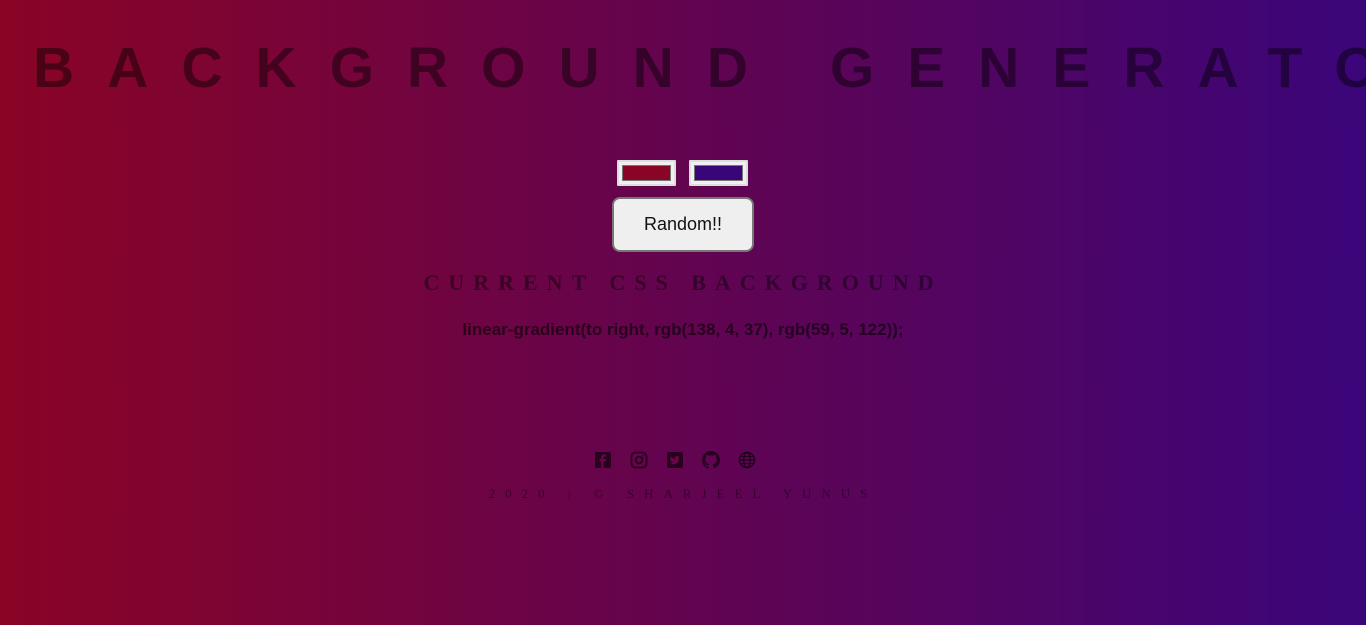  I want to click on globe-icon, so click(747, 460).